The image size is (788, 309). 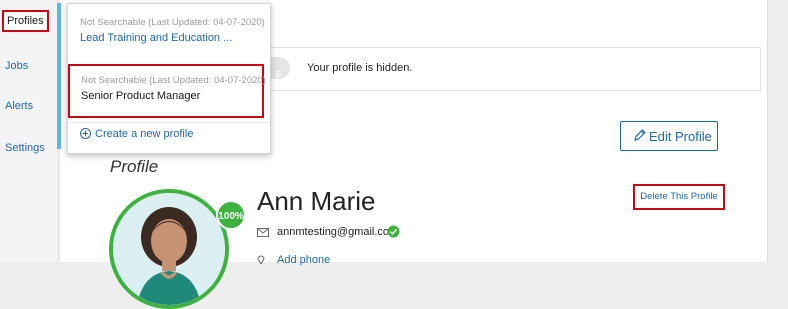 I want to click on create-profile-label: Create a new profile, so click(x=144, y=134).